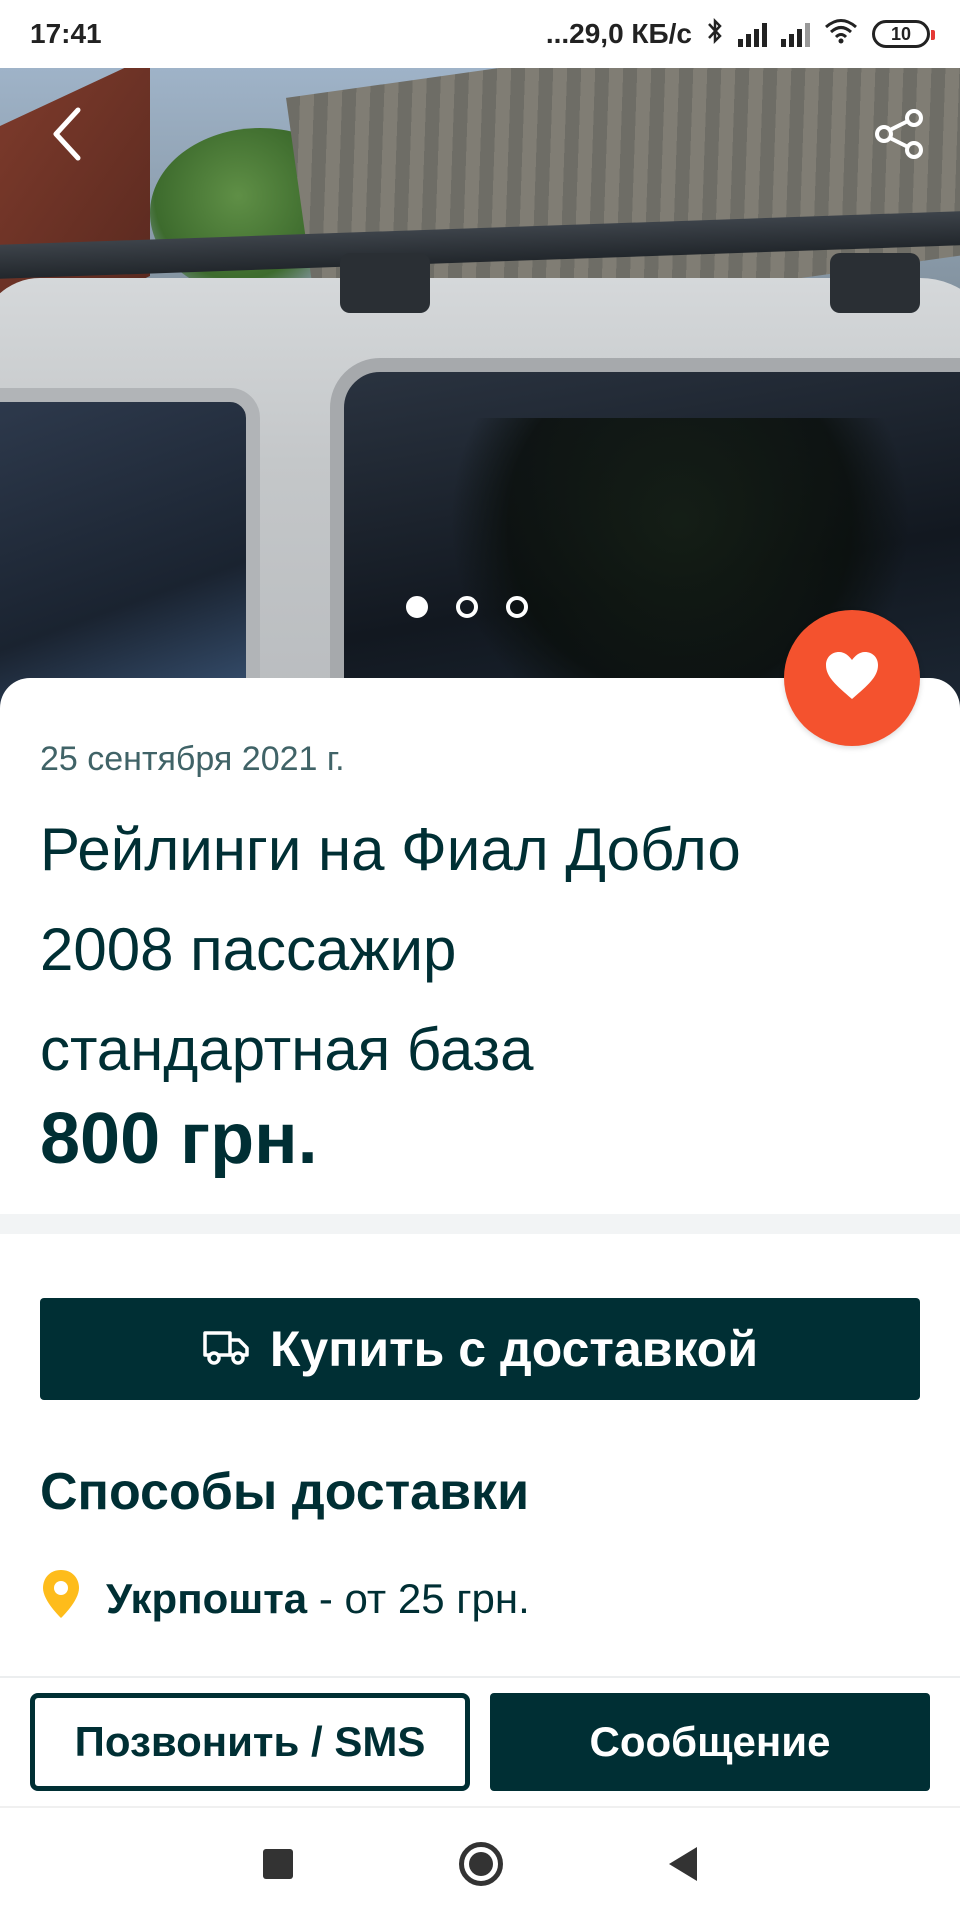 This screenshot has height=1920, width=960. I want to click on battery-level: 10, so click(901, 33).